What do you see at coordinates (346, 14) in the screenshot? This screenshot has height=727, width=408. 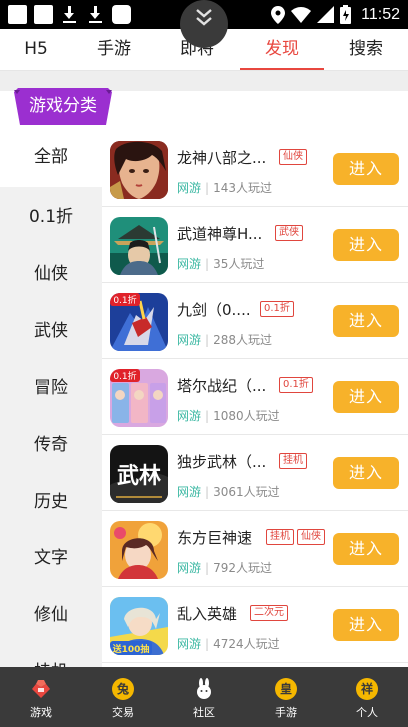 I see `battery-icon` at bounding box center [346, 14].